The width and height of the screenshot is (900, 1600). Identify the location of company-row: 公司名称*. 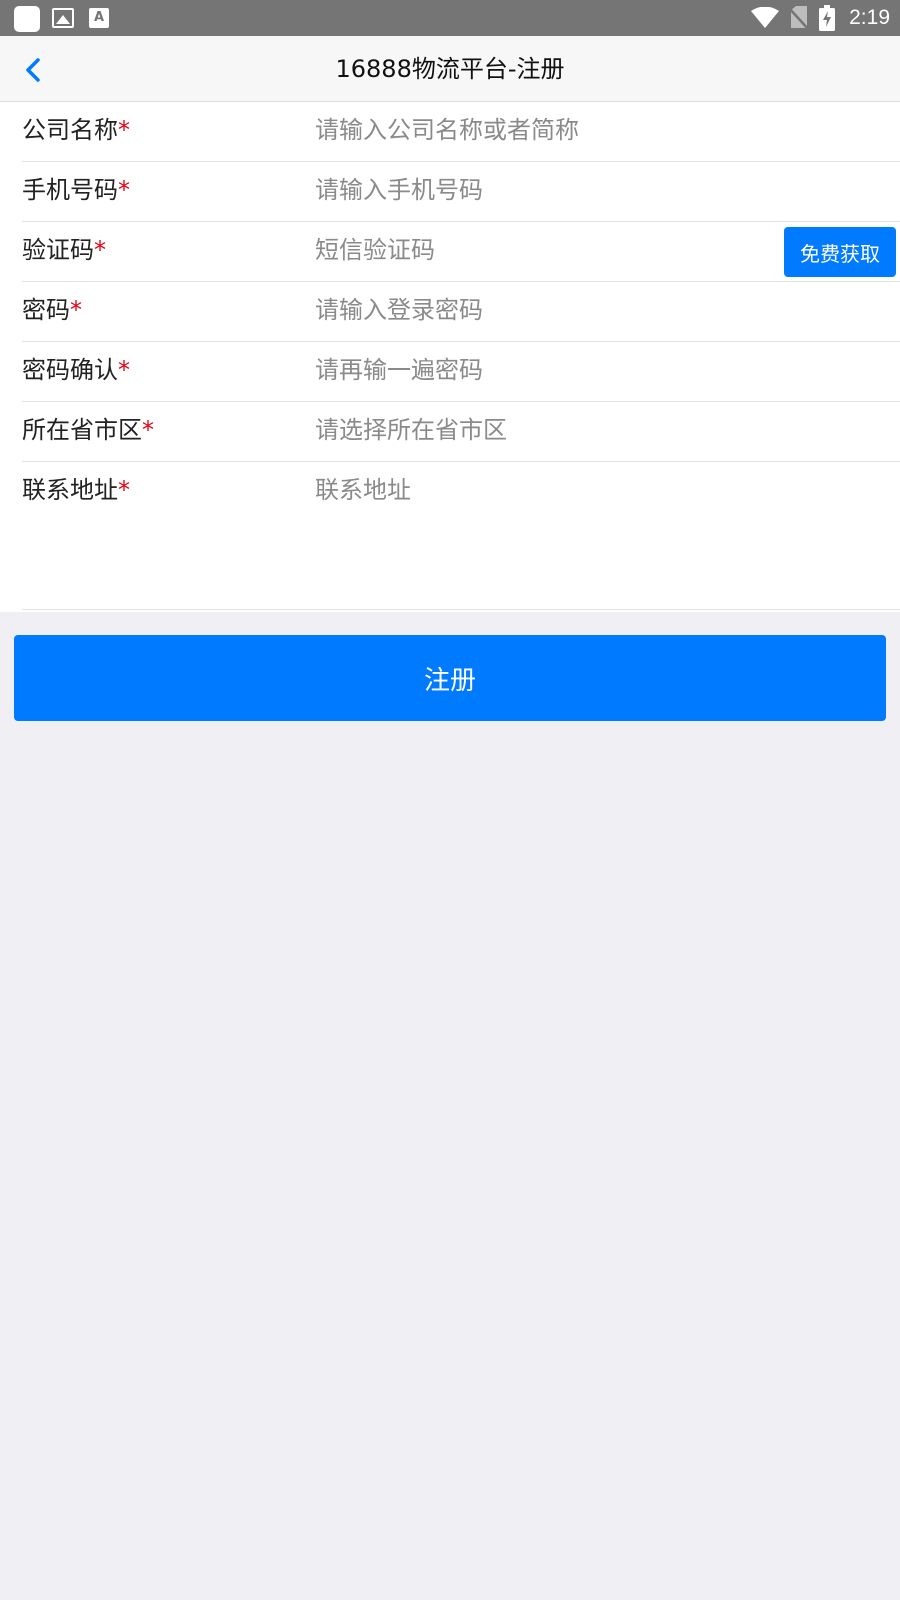
(461, 132).